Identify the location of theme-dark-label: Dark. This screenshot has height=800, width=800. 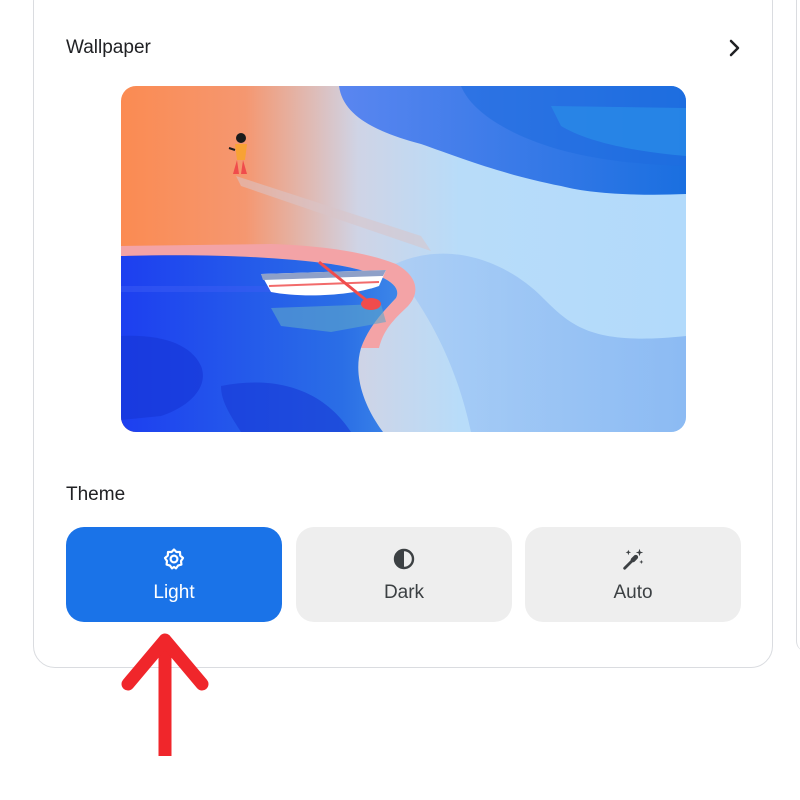
(404, 592).